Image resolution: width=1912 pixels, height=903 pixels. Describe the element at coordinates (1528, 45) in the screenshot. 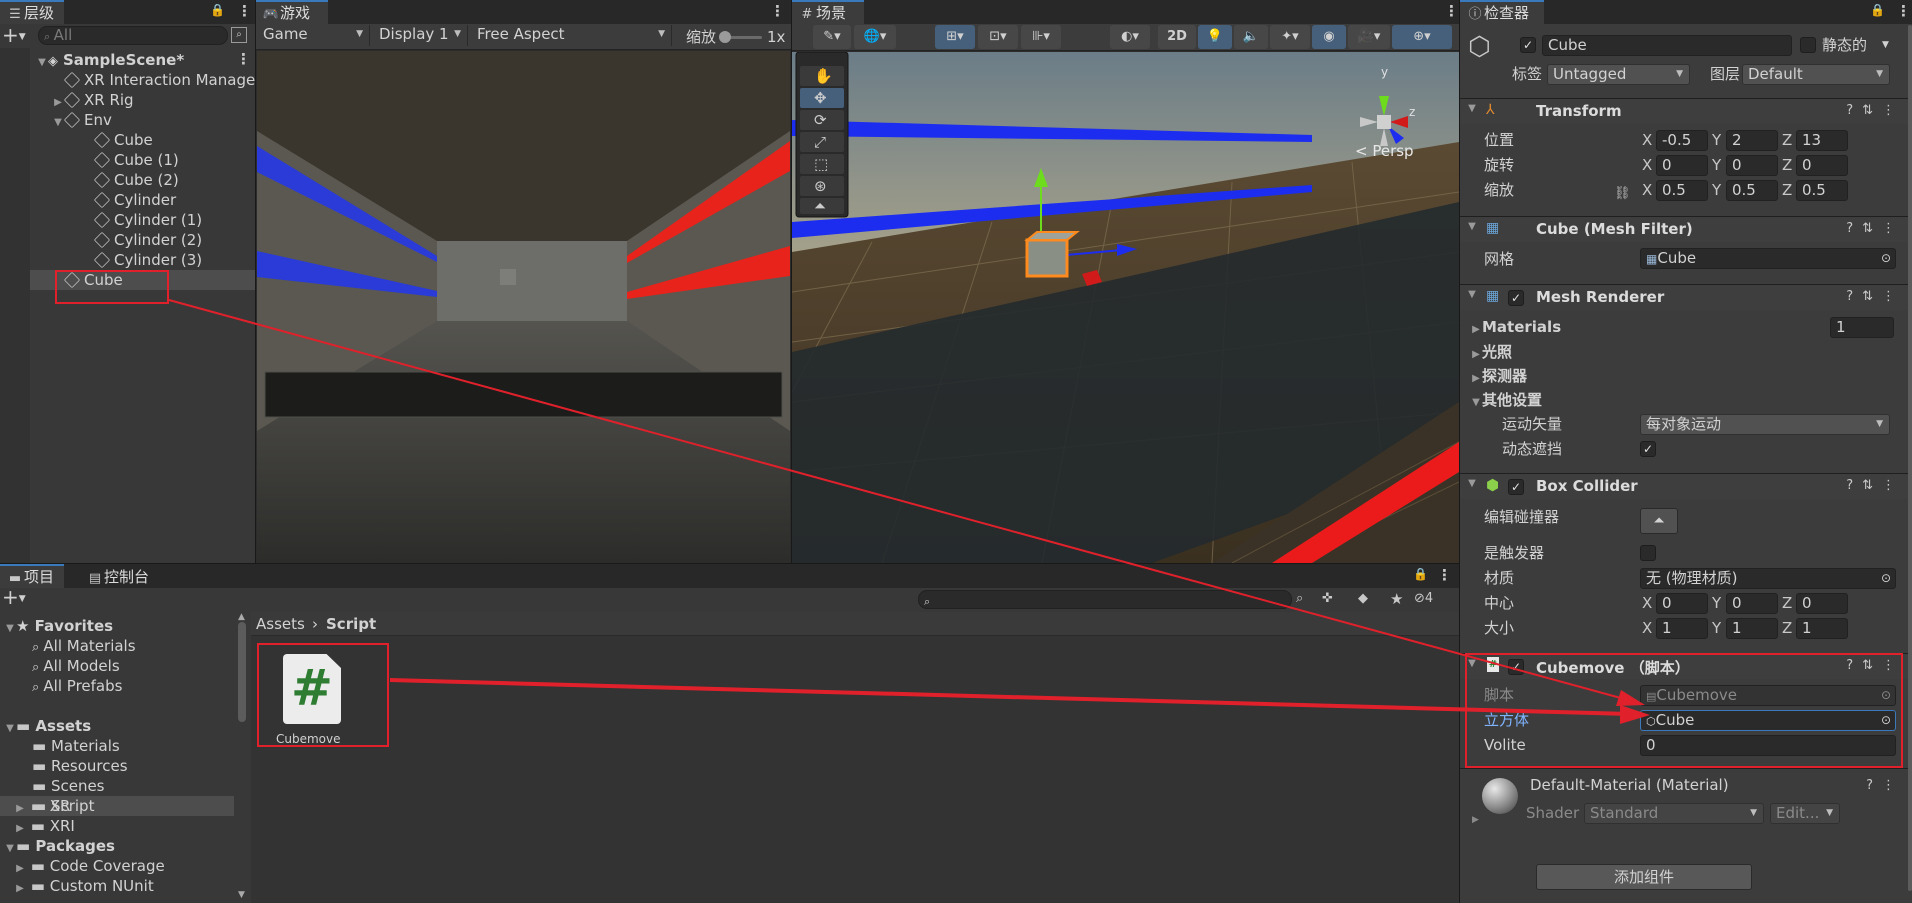

I see `object-active-checkbox: ✓` at that location.